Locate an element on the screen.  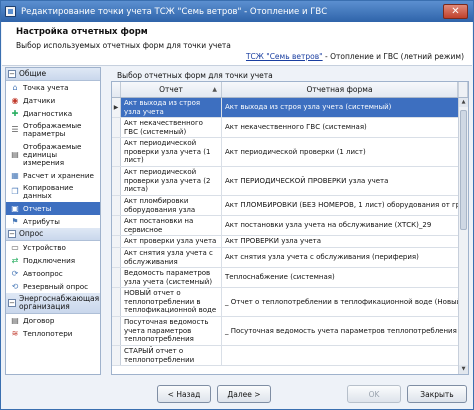
report-form-cell: Акт ПРОВЕРКИ узла учета is located at coordinates (340, 241).